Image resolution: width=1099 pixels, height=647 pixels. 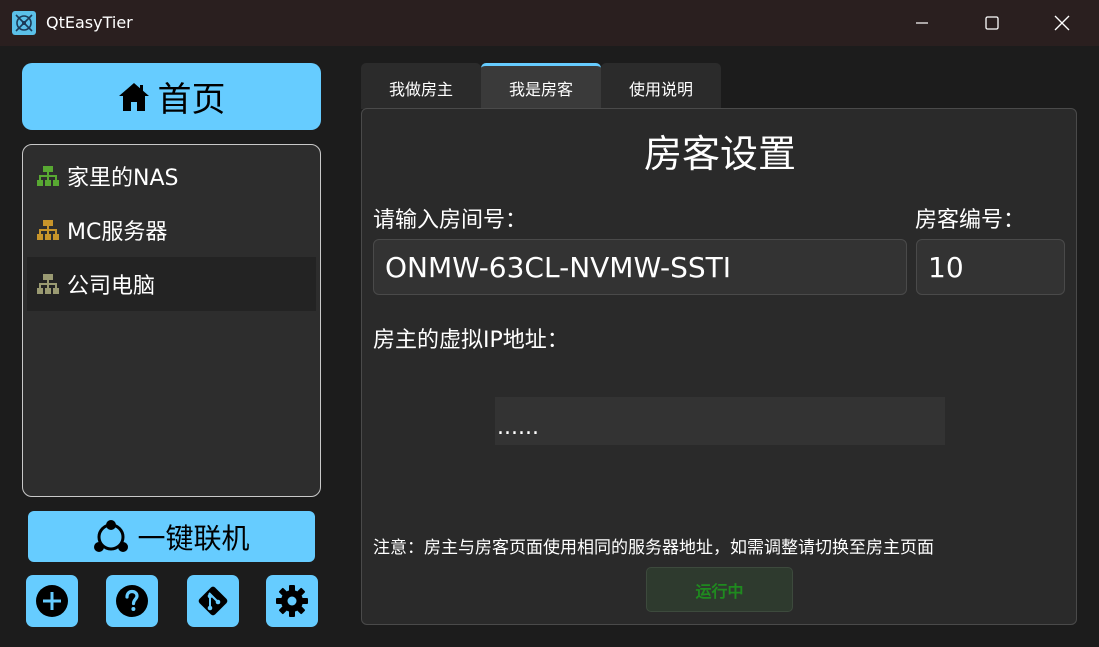 I want to click on git-button, so click(x=213, y=601).